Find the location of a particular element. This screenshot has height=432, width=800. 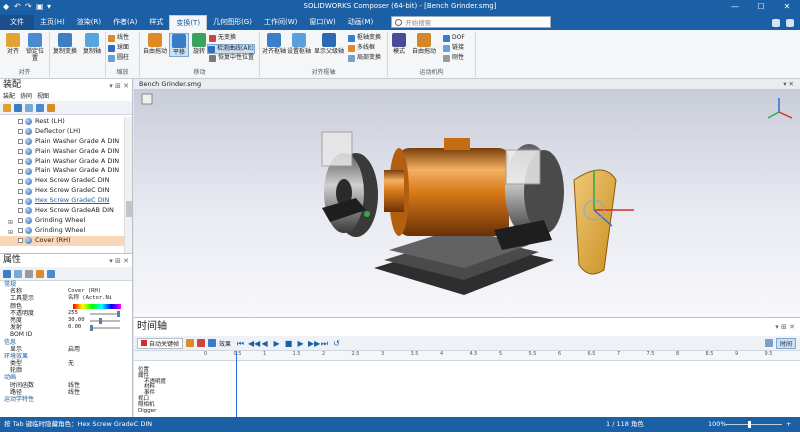

go-end-icon: ⏭ is located at coordinates (324, 343).